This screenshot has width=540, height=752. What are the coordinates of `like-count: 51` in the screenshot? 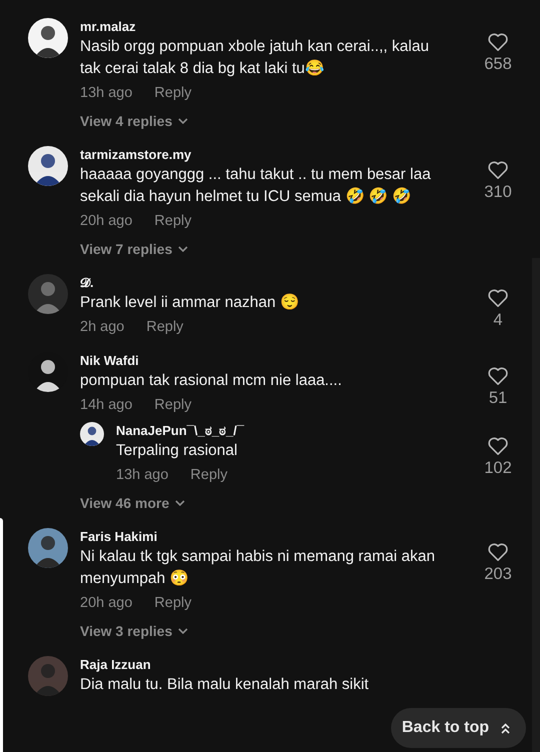 It's located at (498, 398).